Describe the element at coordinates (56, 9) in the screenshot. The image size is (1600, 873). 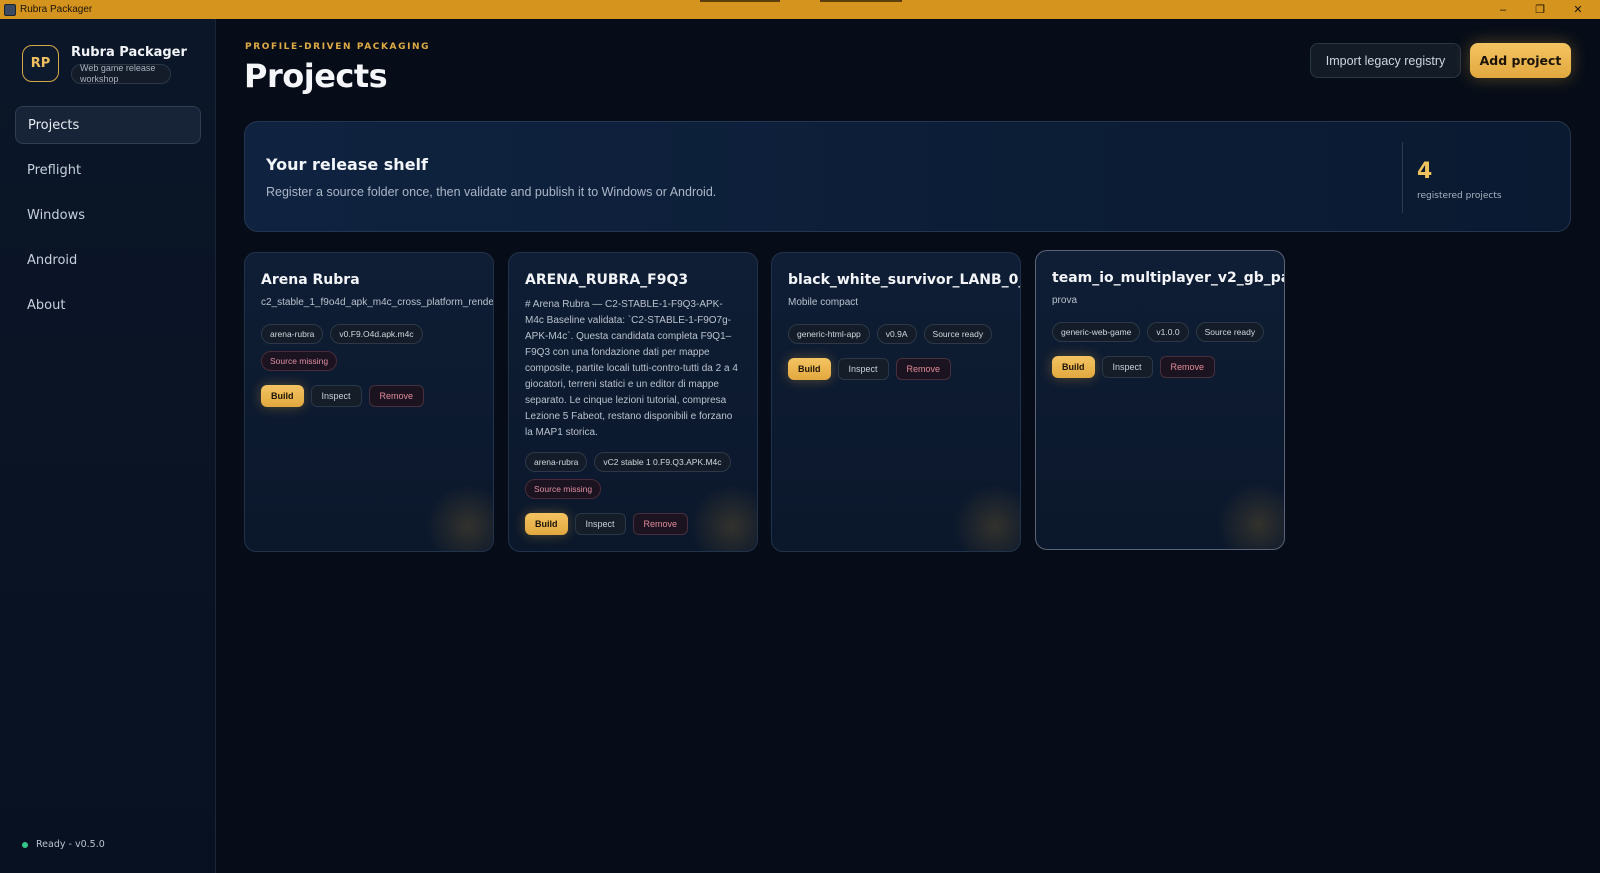
I see `window-title: Rubra Packager` at that location.